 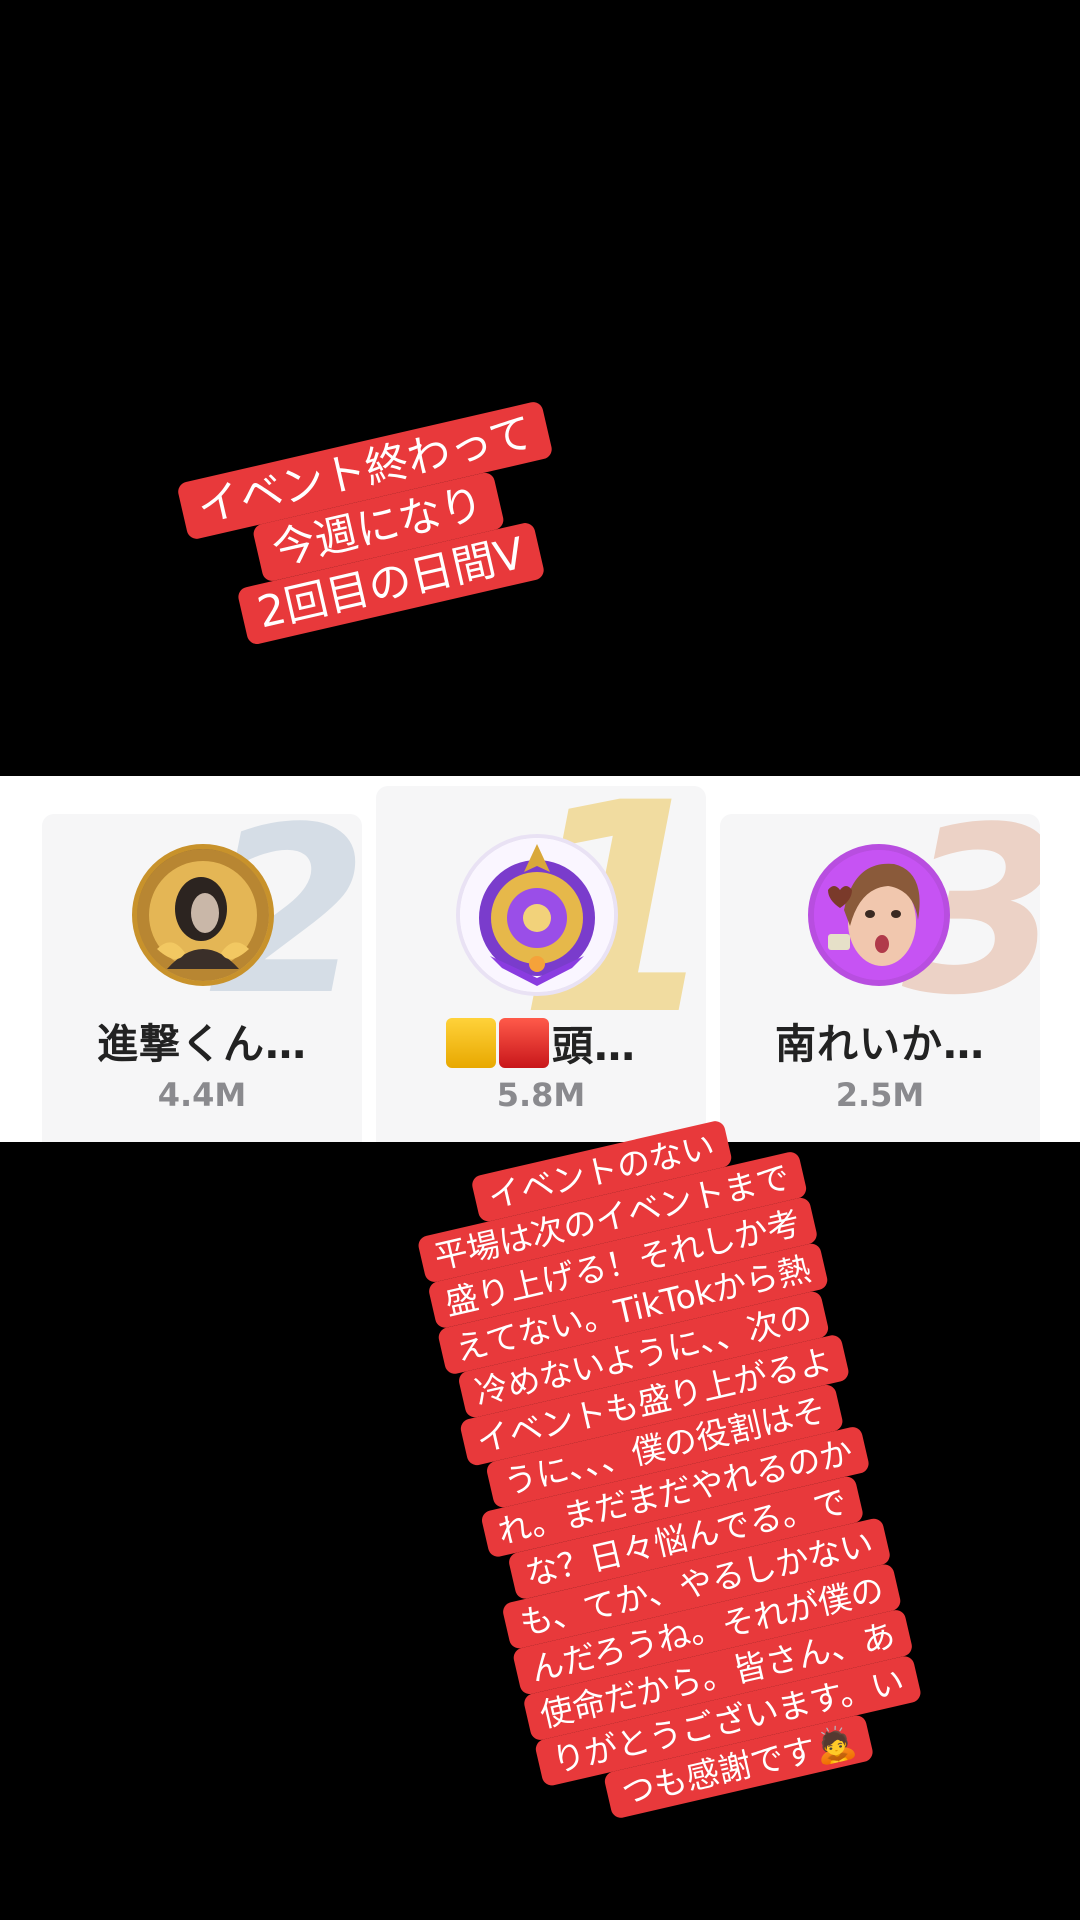 I want to click on caption-sticker-top: イベント終わって 今週になり 2回目の日間V, so click(x=378, y=527).